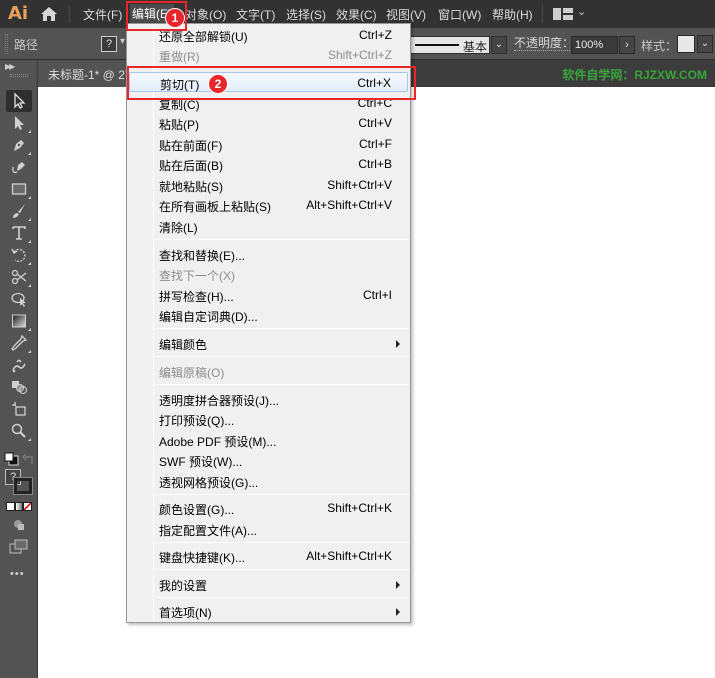  What do you see at coordinates (563, 14) in the screenshot?
I see `workspace-layout-icon` at bounding box center [563, 14].